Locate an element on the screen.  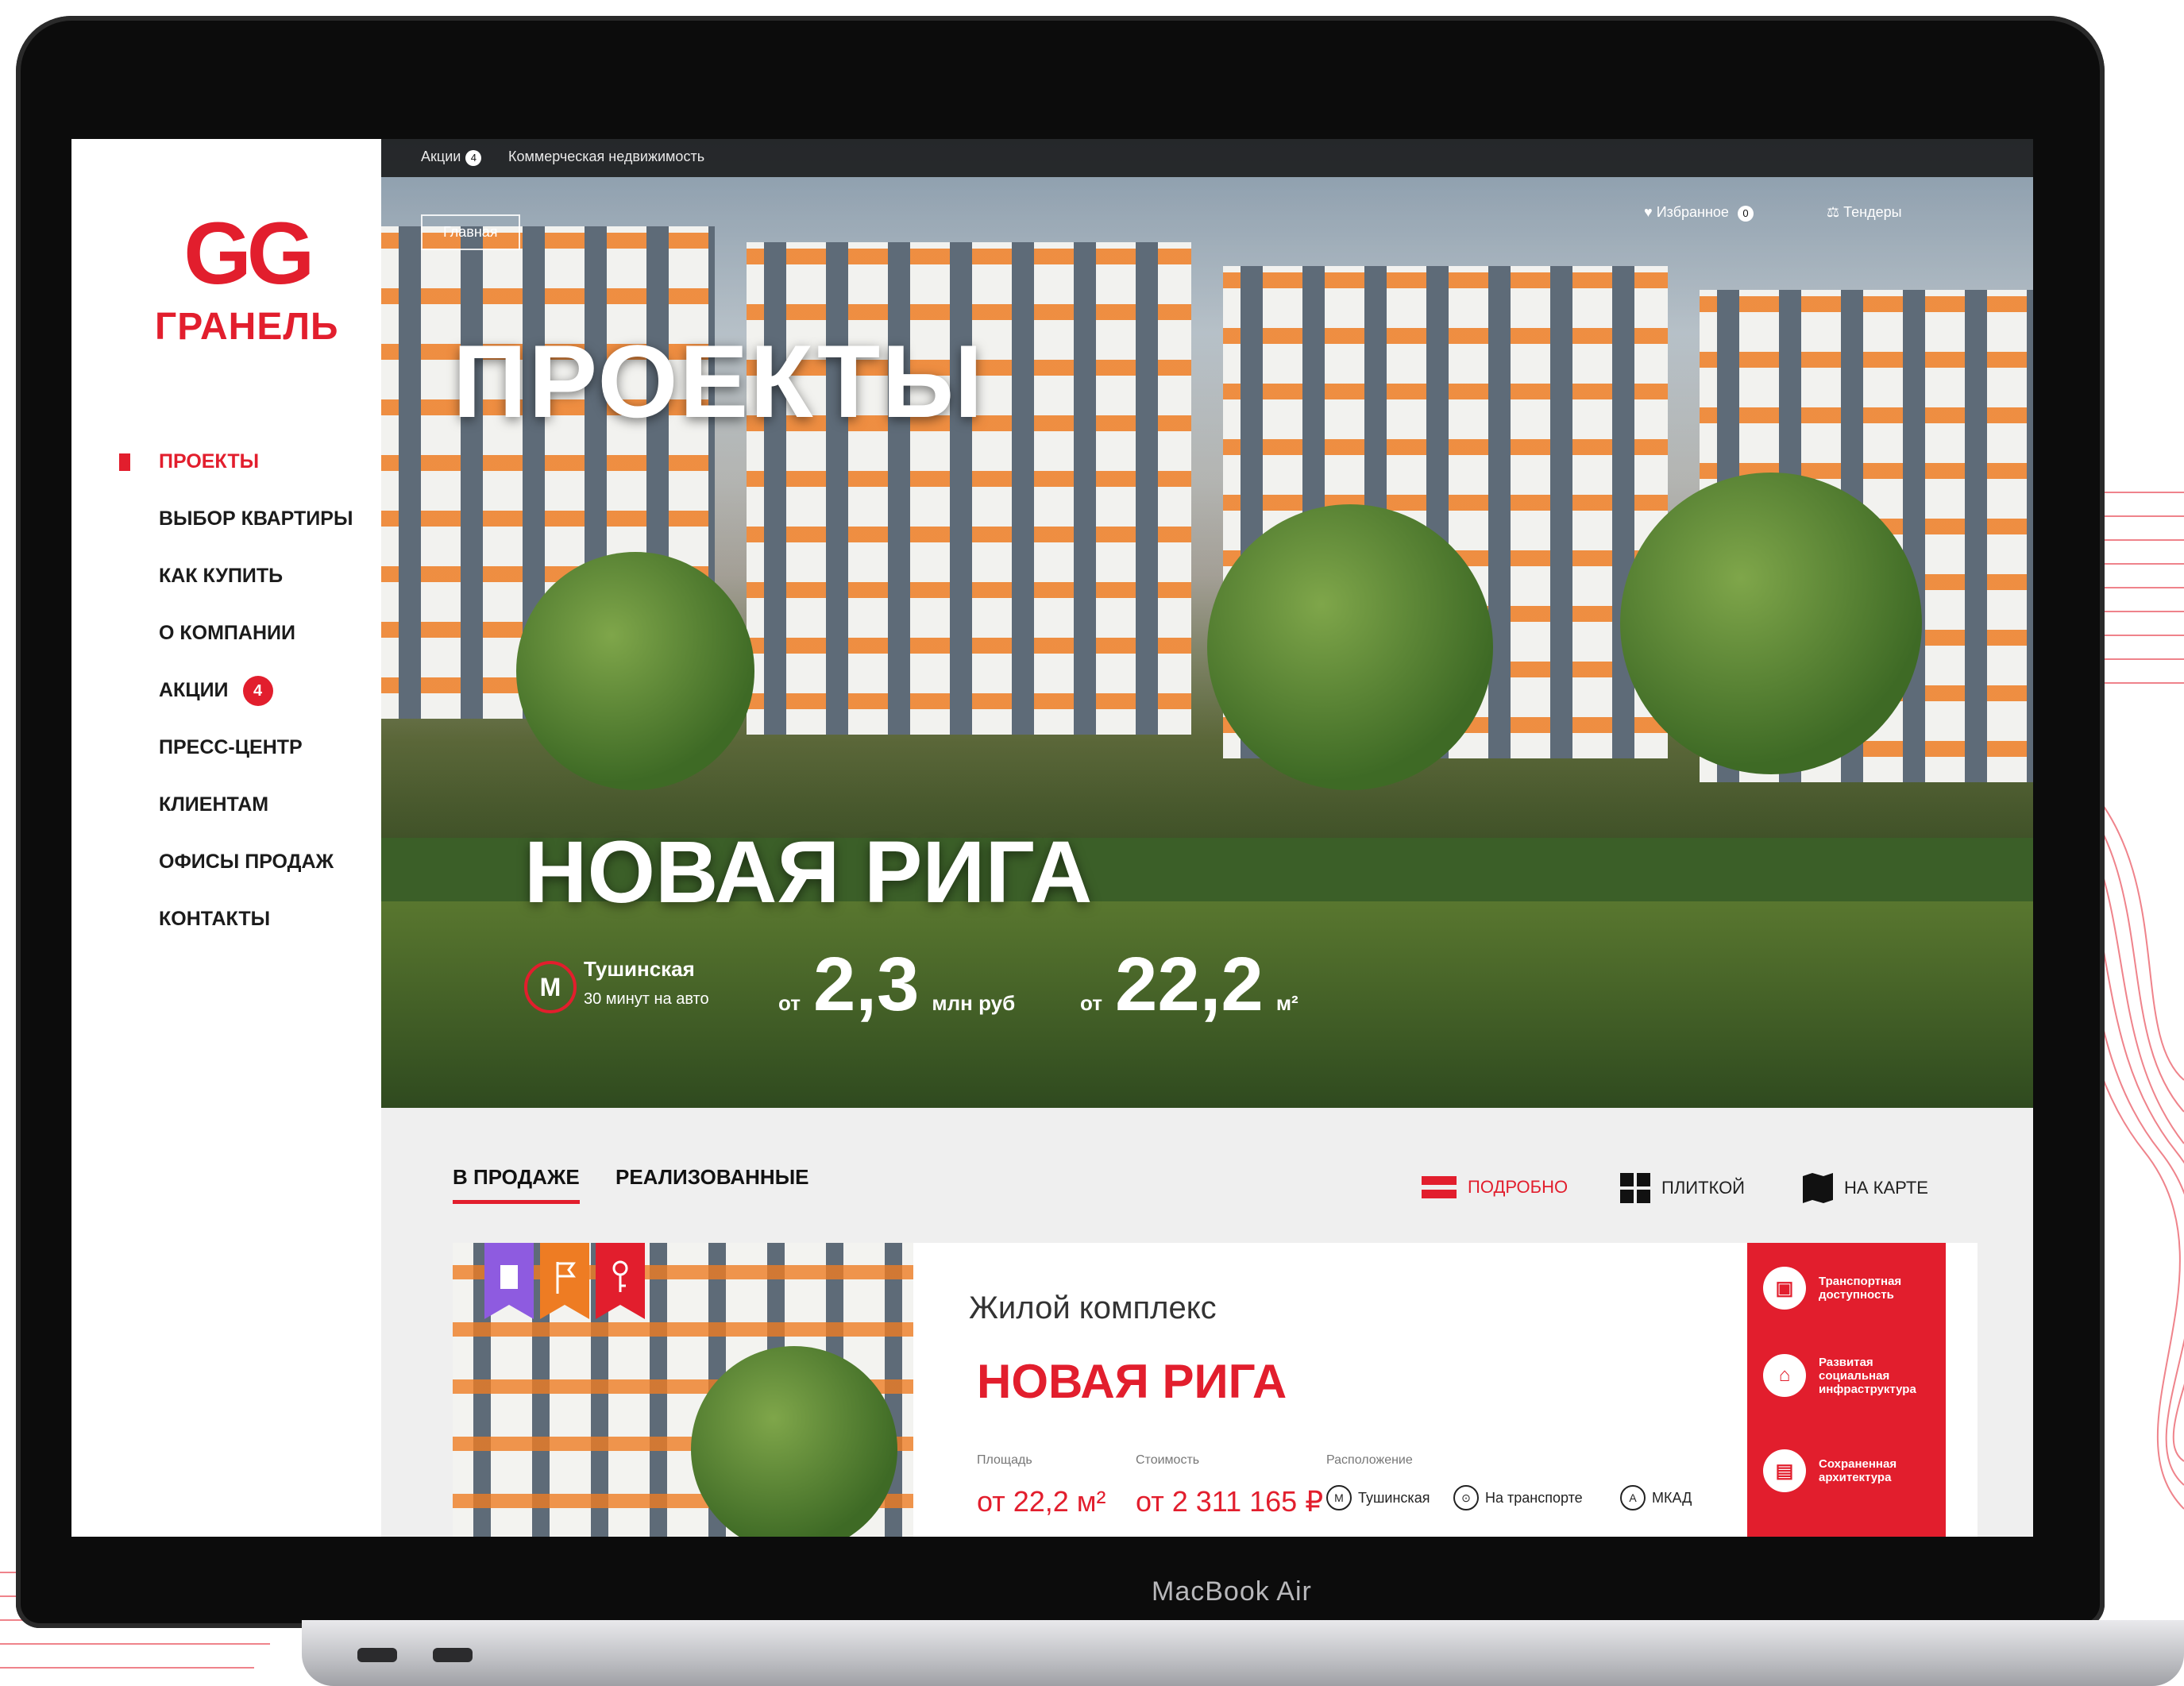
area-prefix: от is located at coordinates (1091, 1003).